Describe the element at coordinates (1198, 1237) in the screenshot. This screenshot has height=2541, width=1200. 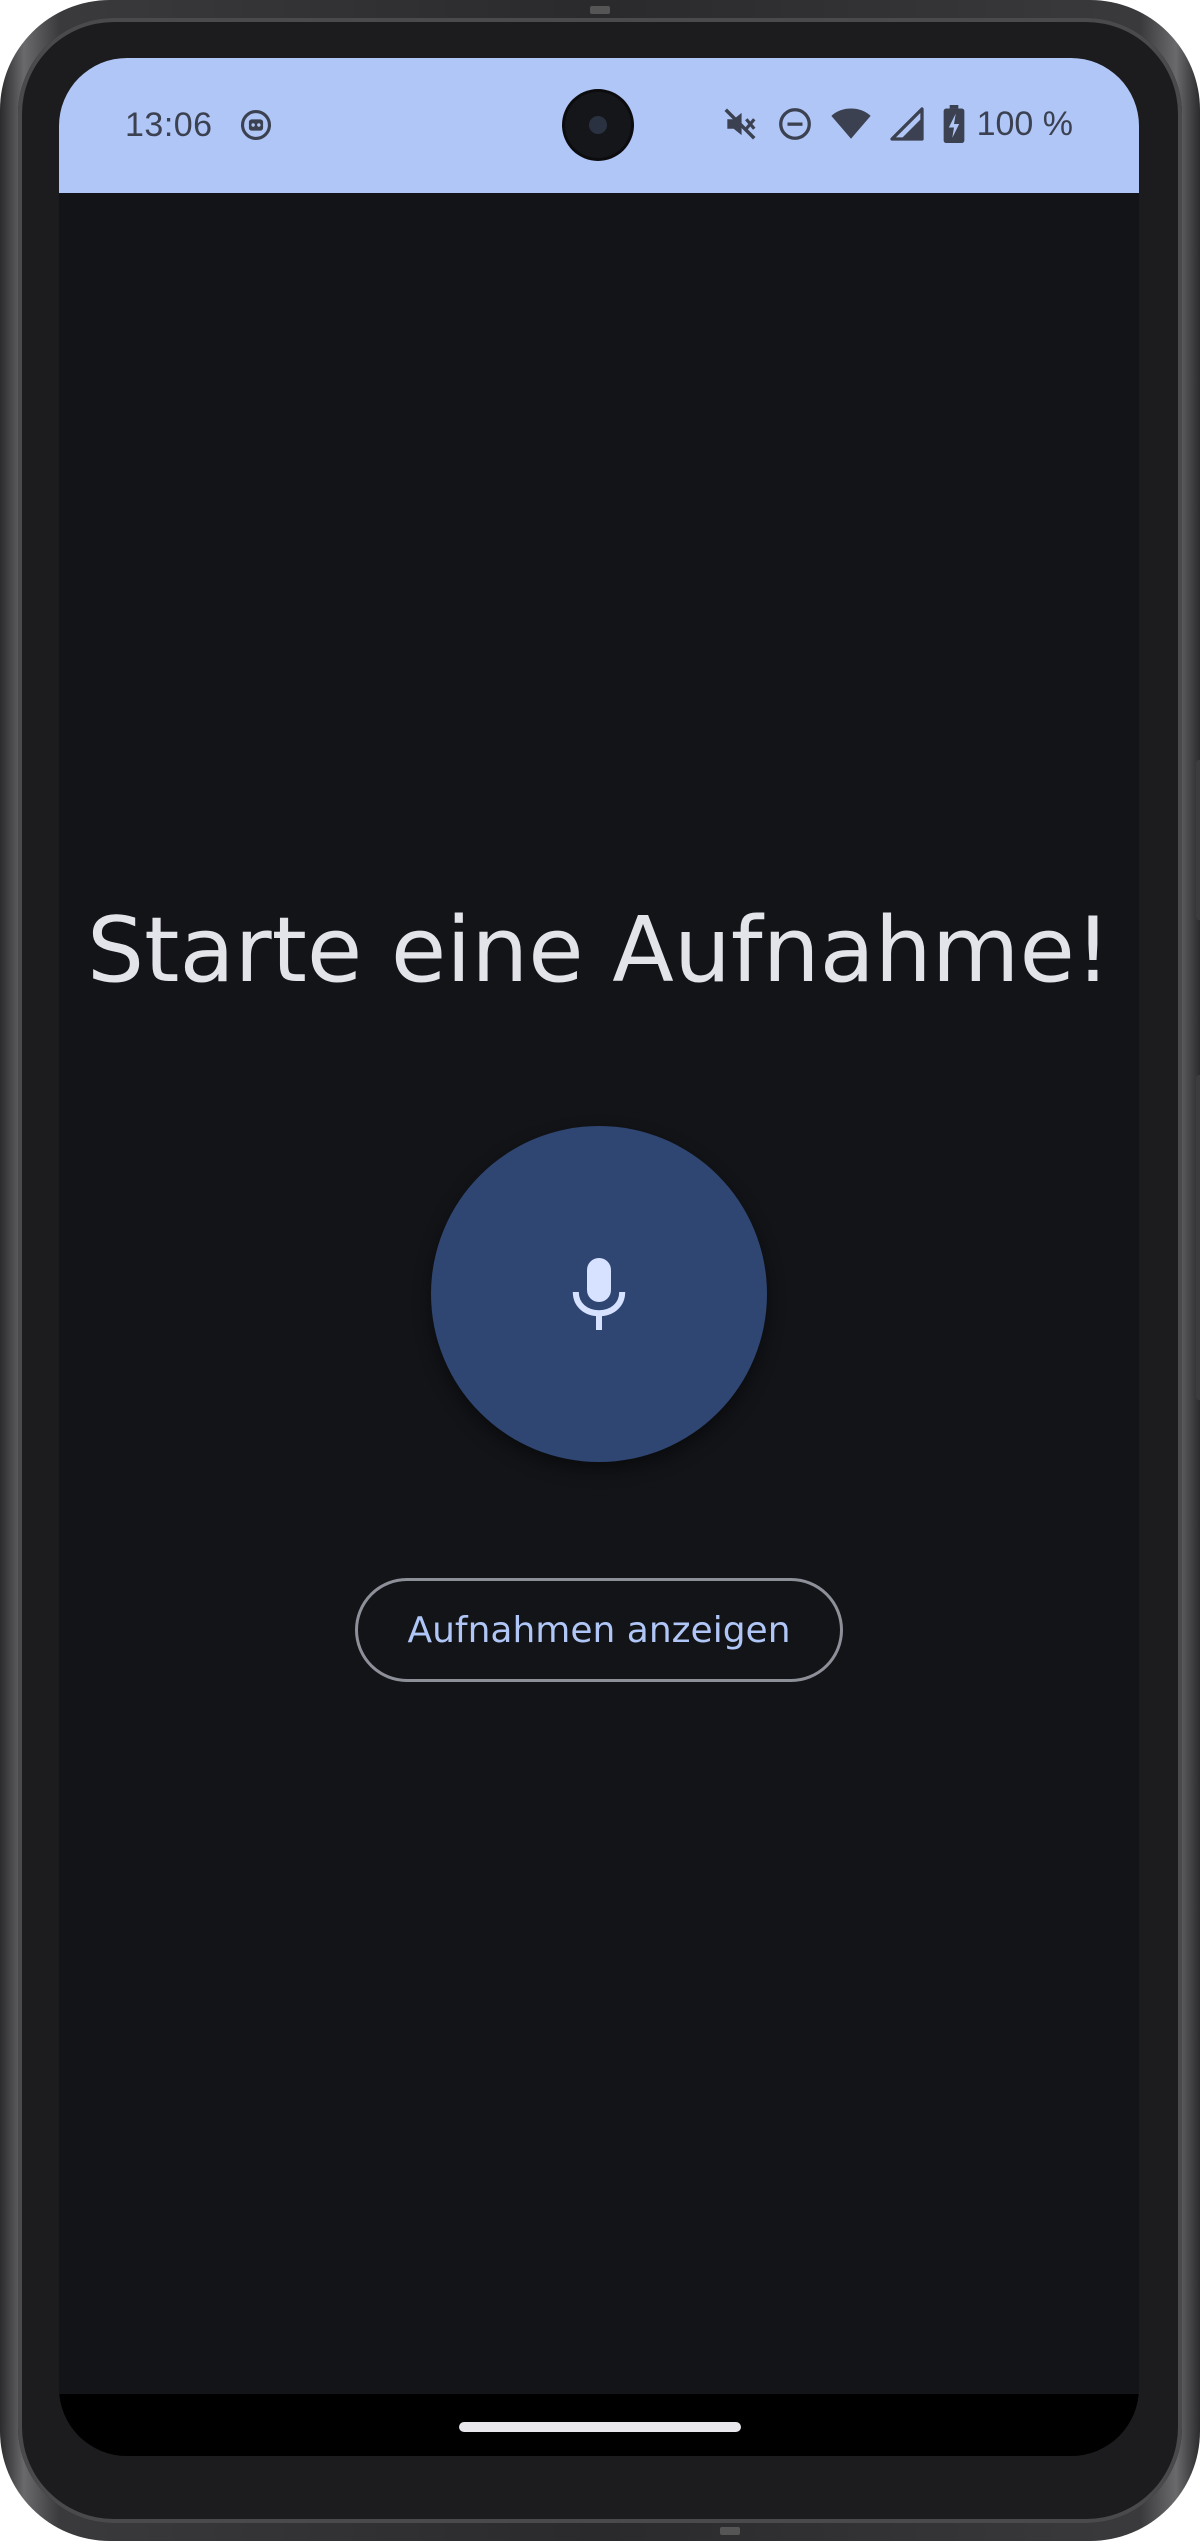
I see `volume-rocker` at that location.